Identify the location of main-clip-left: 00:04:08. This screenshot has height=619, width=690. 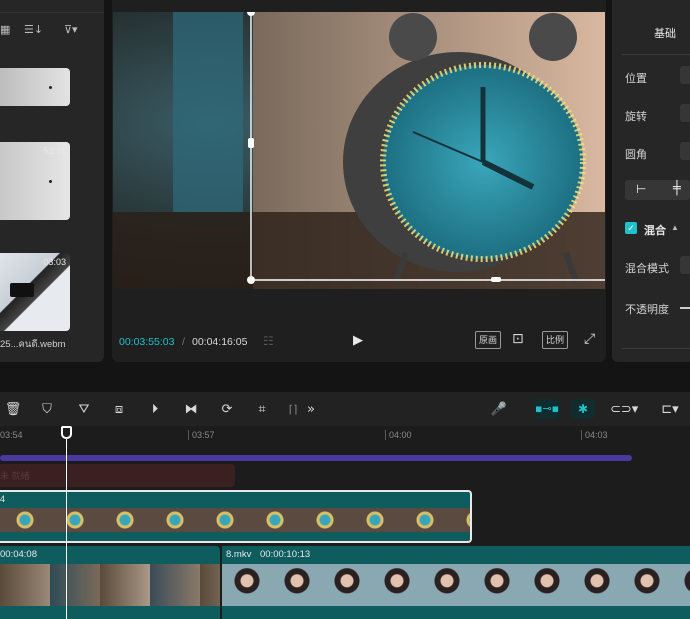
(110, 582).